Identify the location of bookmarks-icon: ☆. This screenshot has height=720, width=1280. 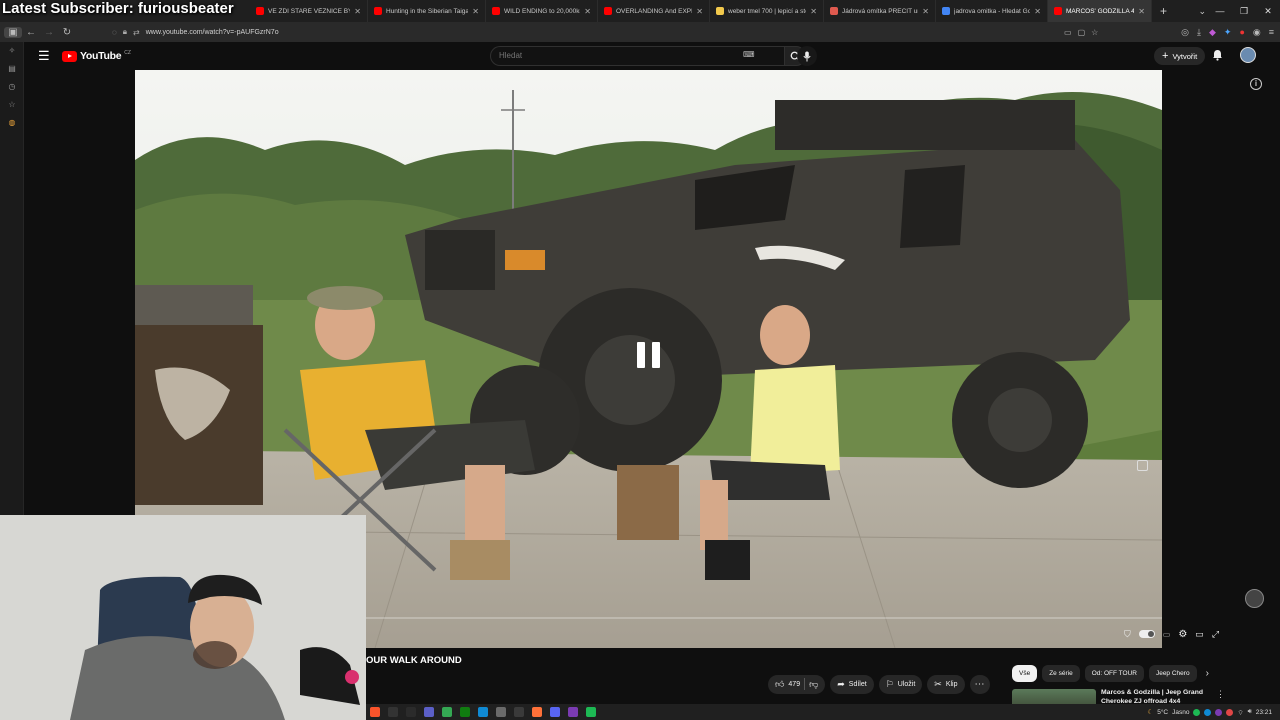
(12, 105).